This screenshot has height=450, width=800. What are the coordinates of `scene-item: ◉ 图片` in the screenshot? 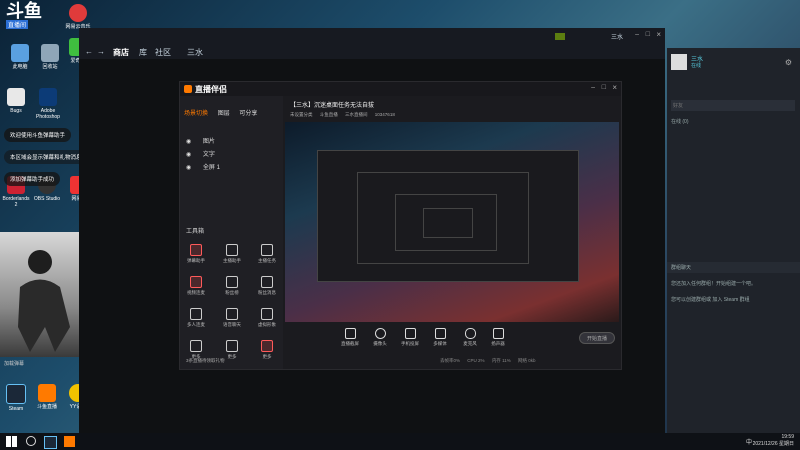 It's located at (200, 140).